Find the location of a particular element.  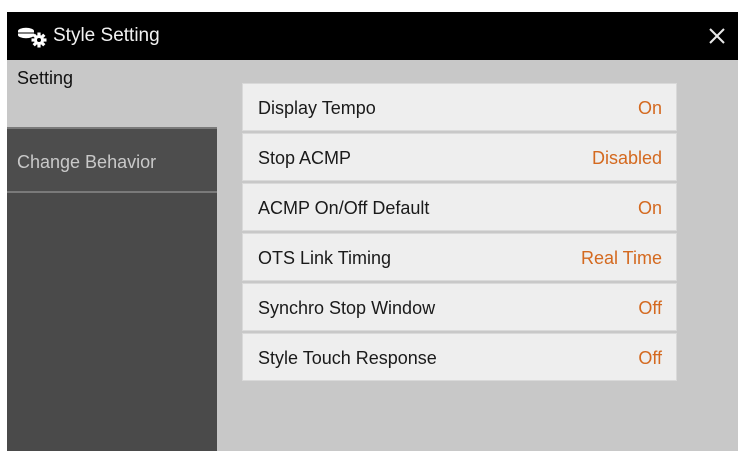

setting-row-stop-acmp: Stop ACMP Disabled is located at coordinates (459, 157).